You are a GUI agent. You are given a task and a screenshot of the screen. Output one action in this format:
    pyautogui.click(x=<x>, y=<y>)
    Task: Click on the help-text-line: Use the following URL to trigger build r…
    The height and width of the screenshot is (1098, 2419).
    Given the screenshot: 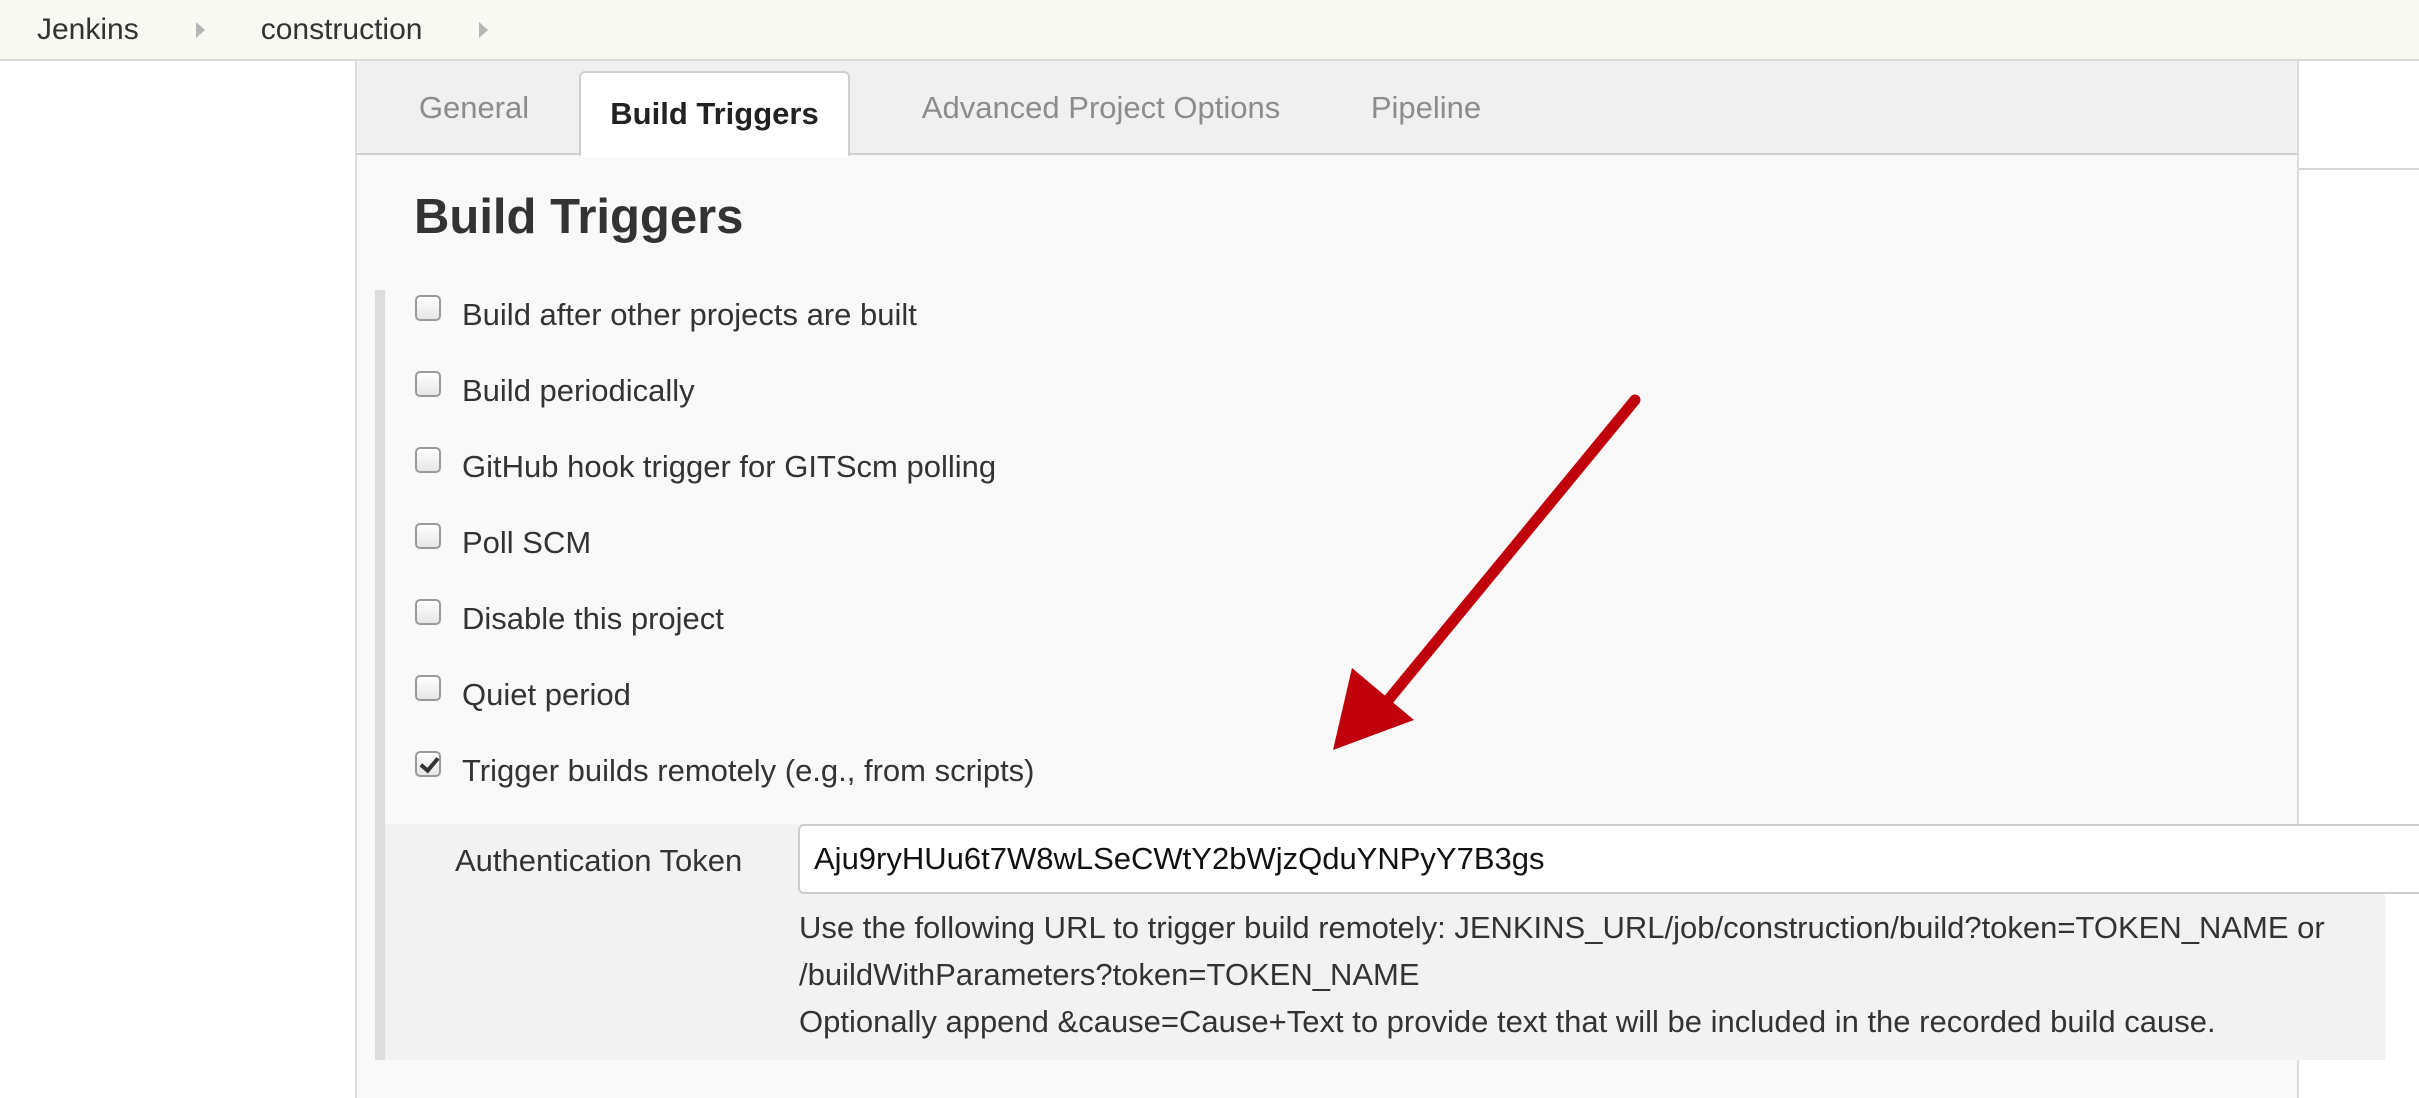 What is the action you would take?
    pyautogui.click(x=1562, y=927)
    